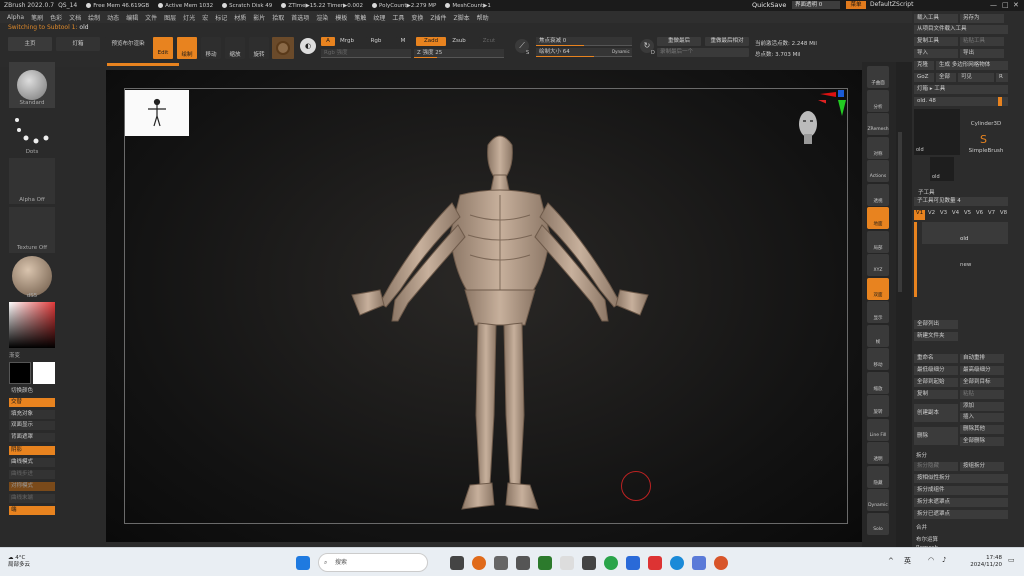 This screenshot has width=1024, height=576. I want to click on draw-button: 绘制, so click(187, 48).